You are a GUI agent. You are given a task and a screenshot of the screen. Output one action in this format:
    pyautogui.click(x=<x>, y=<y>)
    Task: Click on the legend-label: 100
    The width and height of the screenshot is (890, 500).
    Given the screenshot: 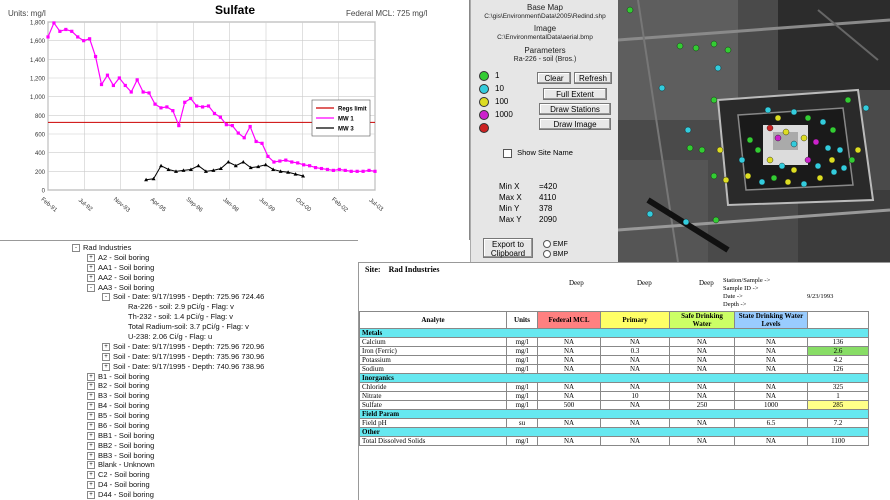 What is the action you would take?
    pyautogui.click(x=502, y=101)
    